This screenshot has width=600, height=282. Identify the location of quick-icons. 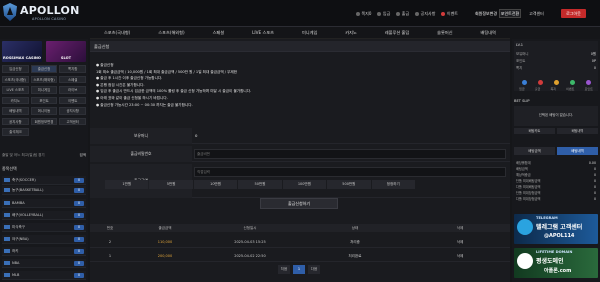
(556, 82).